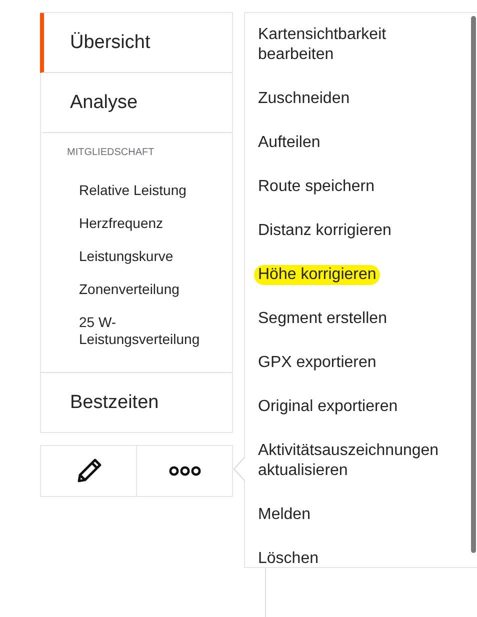 Image resolution: width=477 pixels, height=617 pixels. I want to click on menu-item: Distanz korrigieren, so click(325, 231).